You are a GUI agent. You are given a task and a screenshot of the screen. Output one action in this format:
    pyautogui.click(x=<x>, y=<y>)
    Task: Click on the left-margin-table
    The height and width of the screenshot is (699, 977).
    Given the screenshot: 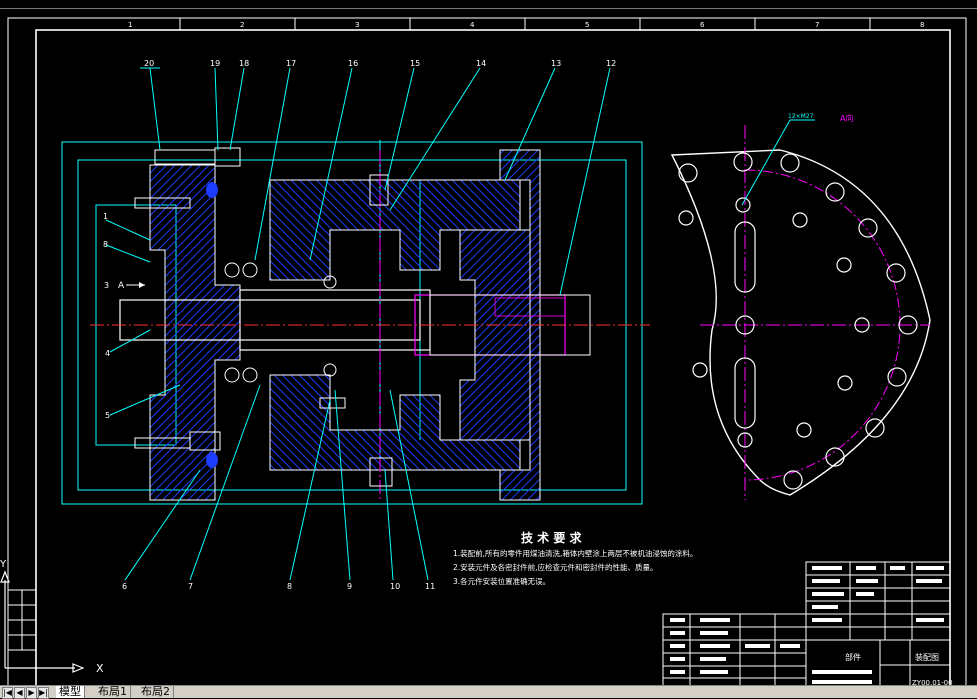 What is the action you would take?
    pyautogui.click(x=22, y=620)
    